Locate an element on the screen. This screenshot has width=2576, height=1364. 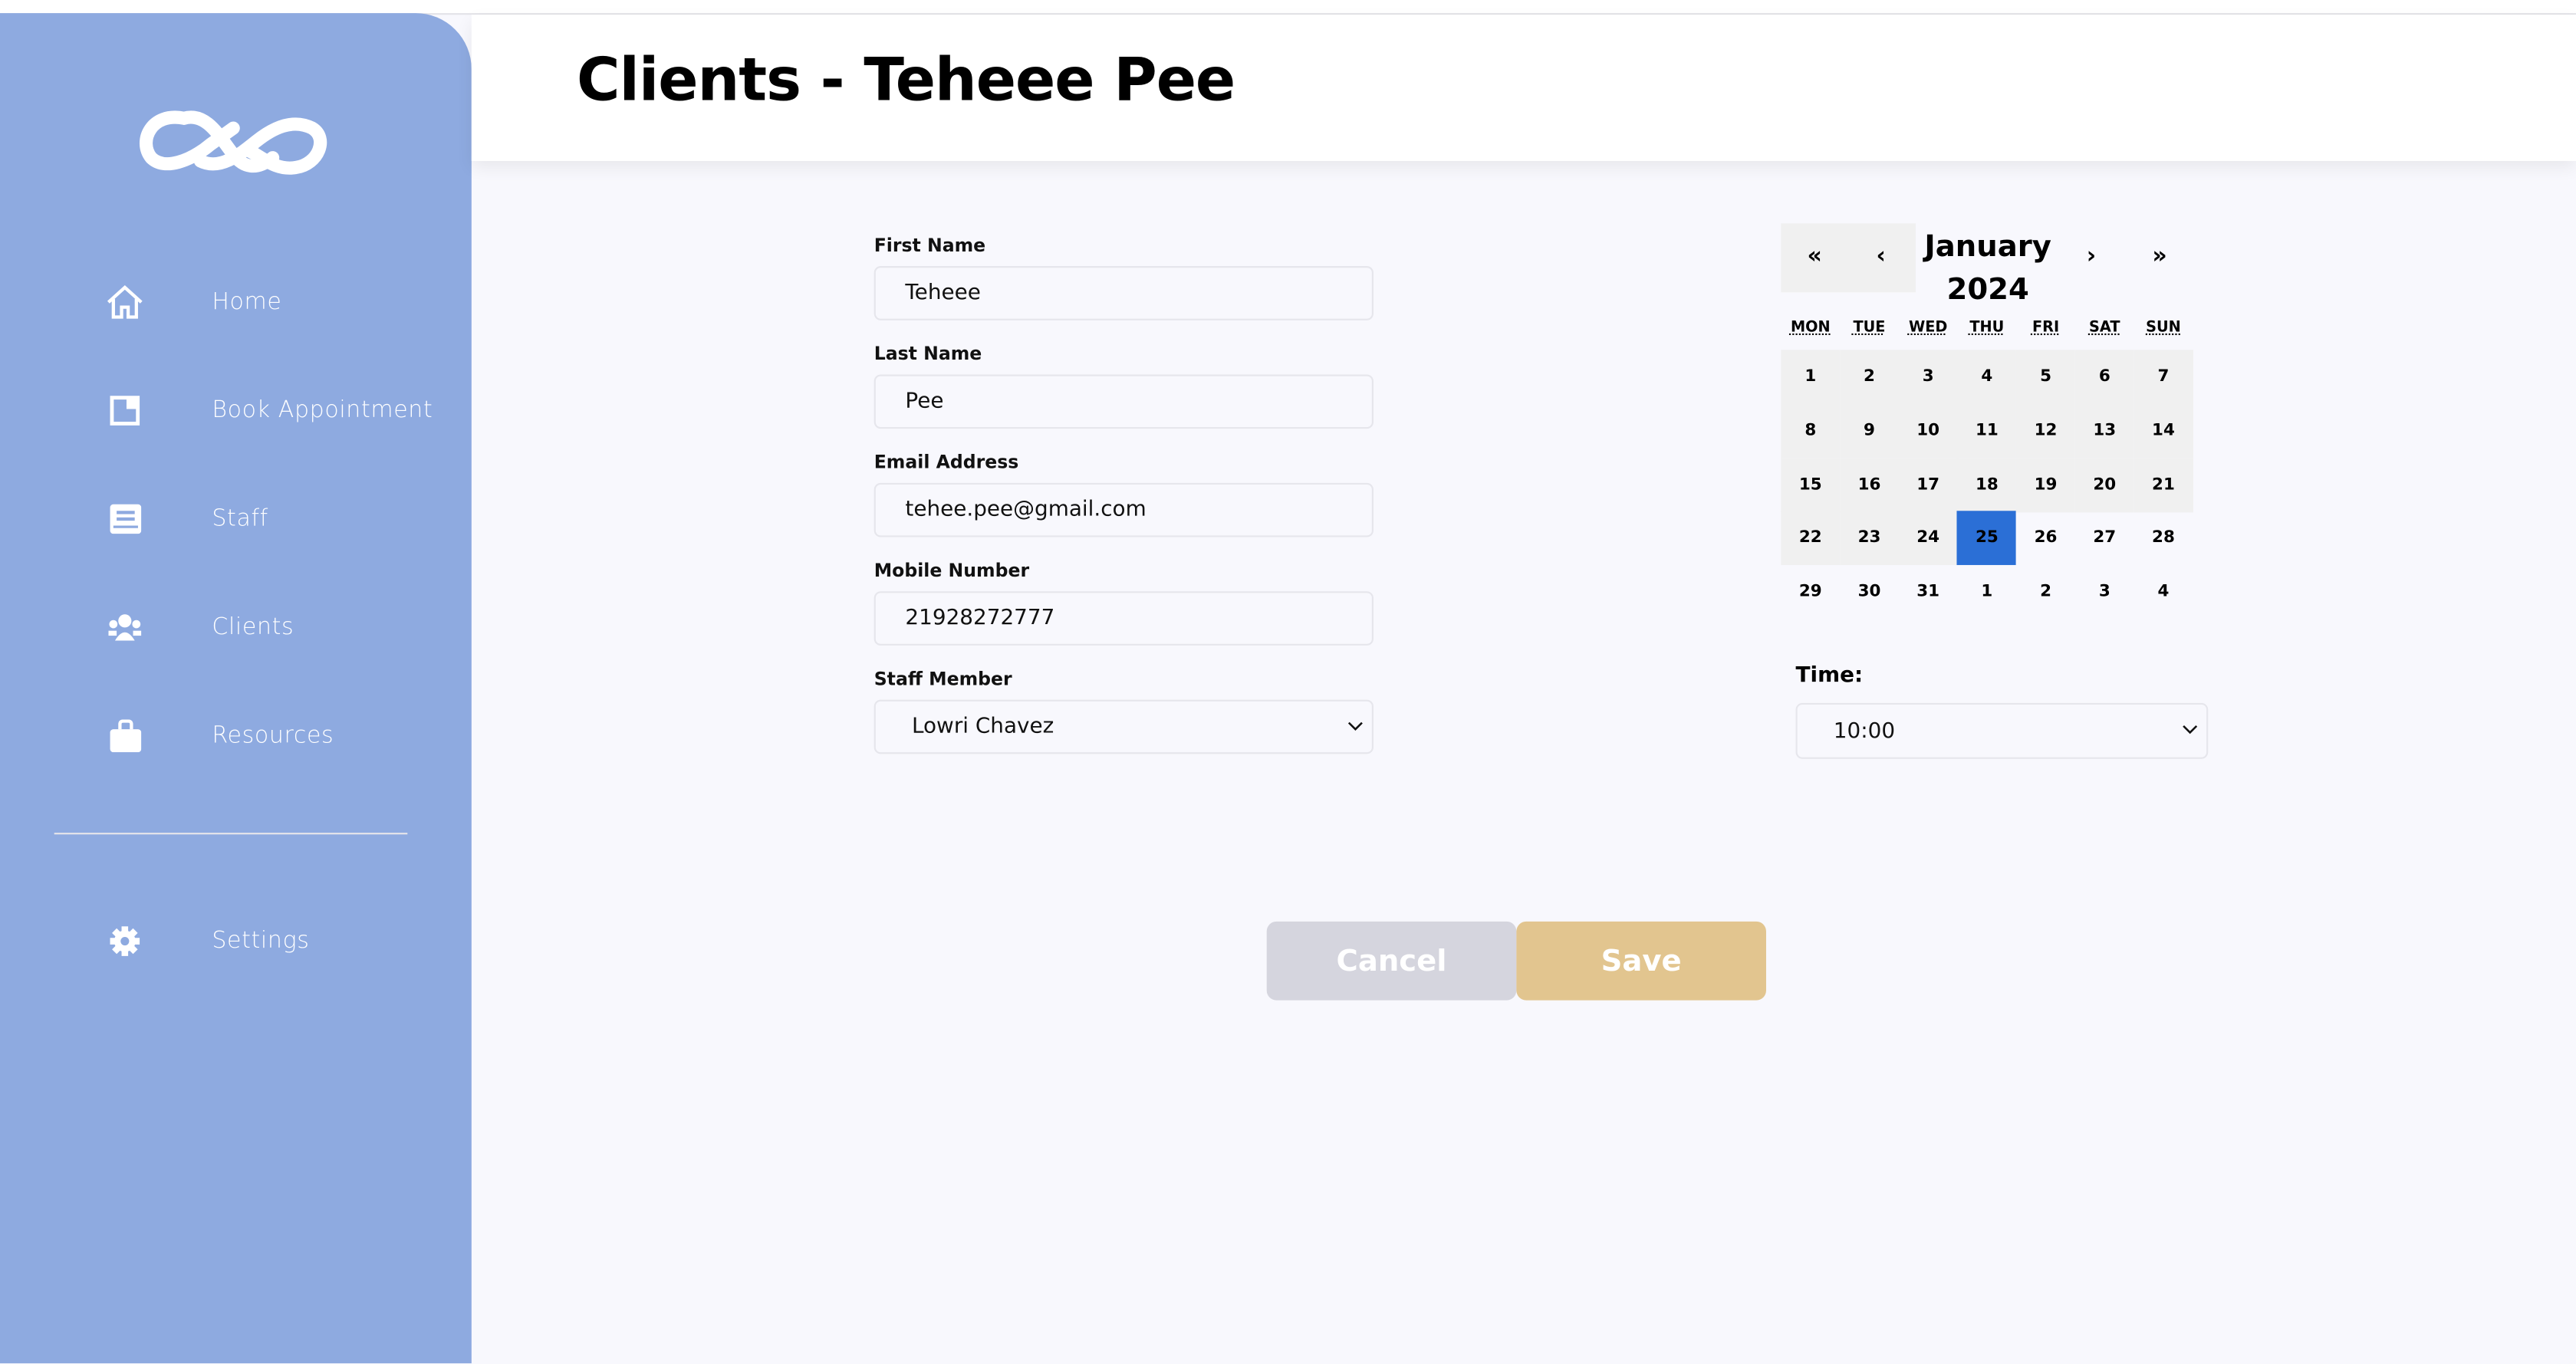
calendar-day: 22 is located at coordinates (1811, 538).